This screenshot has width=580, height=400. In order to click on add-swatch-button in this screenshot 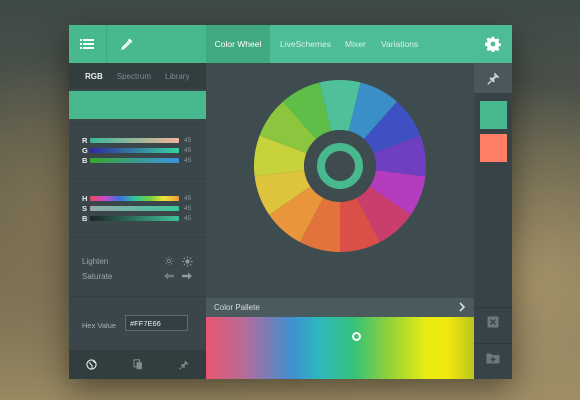, I will do `click(493, 357)`.